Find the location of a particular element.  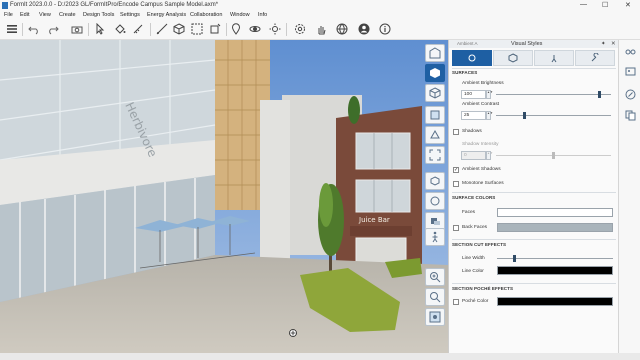

ambient-brightness-spinner: ▲▼ is located at coordinates (489, 94).